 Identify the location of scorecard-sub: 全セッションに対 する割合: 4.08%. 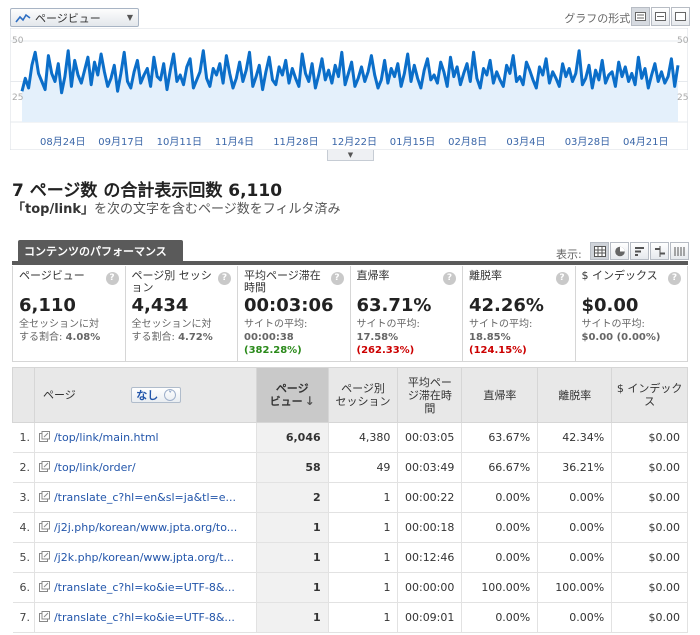
(69, 331).